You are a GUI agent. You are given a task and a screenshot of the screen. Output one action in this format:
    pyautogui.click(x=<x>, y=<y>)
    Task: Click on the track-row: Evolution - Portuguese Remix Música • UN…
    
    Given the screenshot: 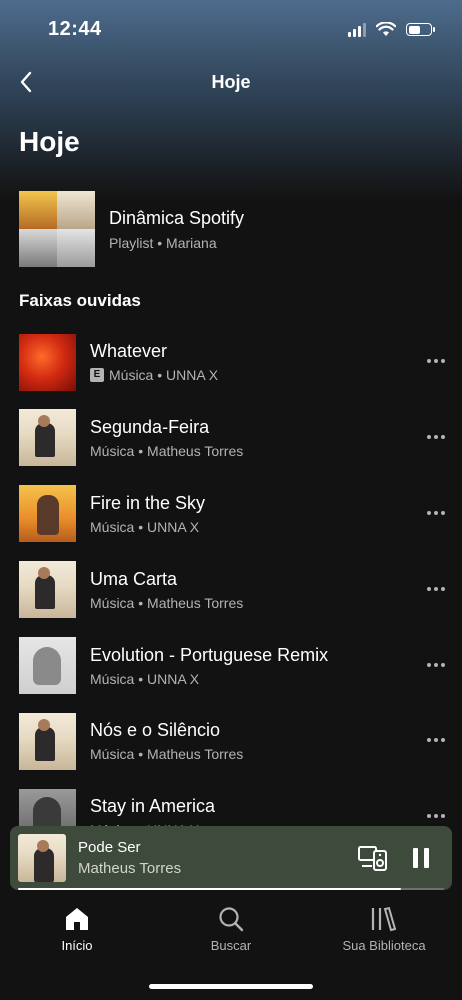 What is the action you would take?
    pyautogui.click(x=235, y=666)
    